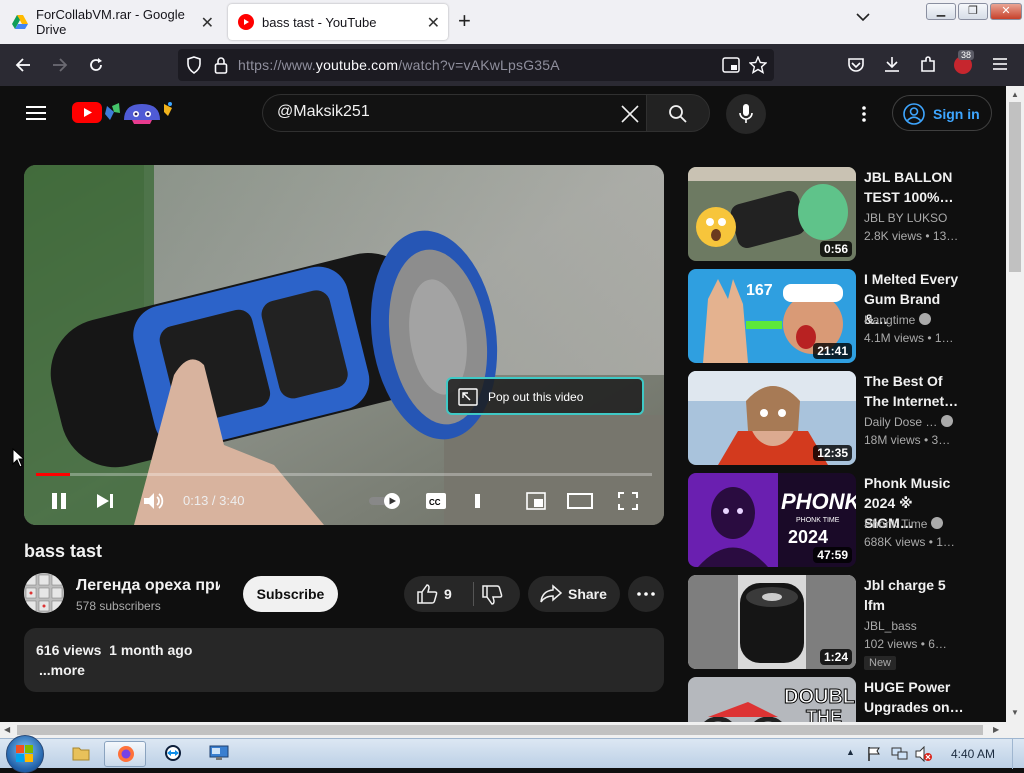 The image size is (1024, 773). Describe the element at coordinates (996, 729) in the screenshot. I see `scroll-right-arrow-icon: ▶` at that location.